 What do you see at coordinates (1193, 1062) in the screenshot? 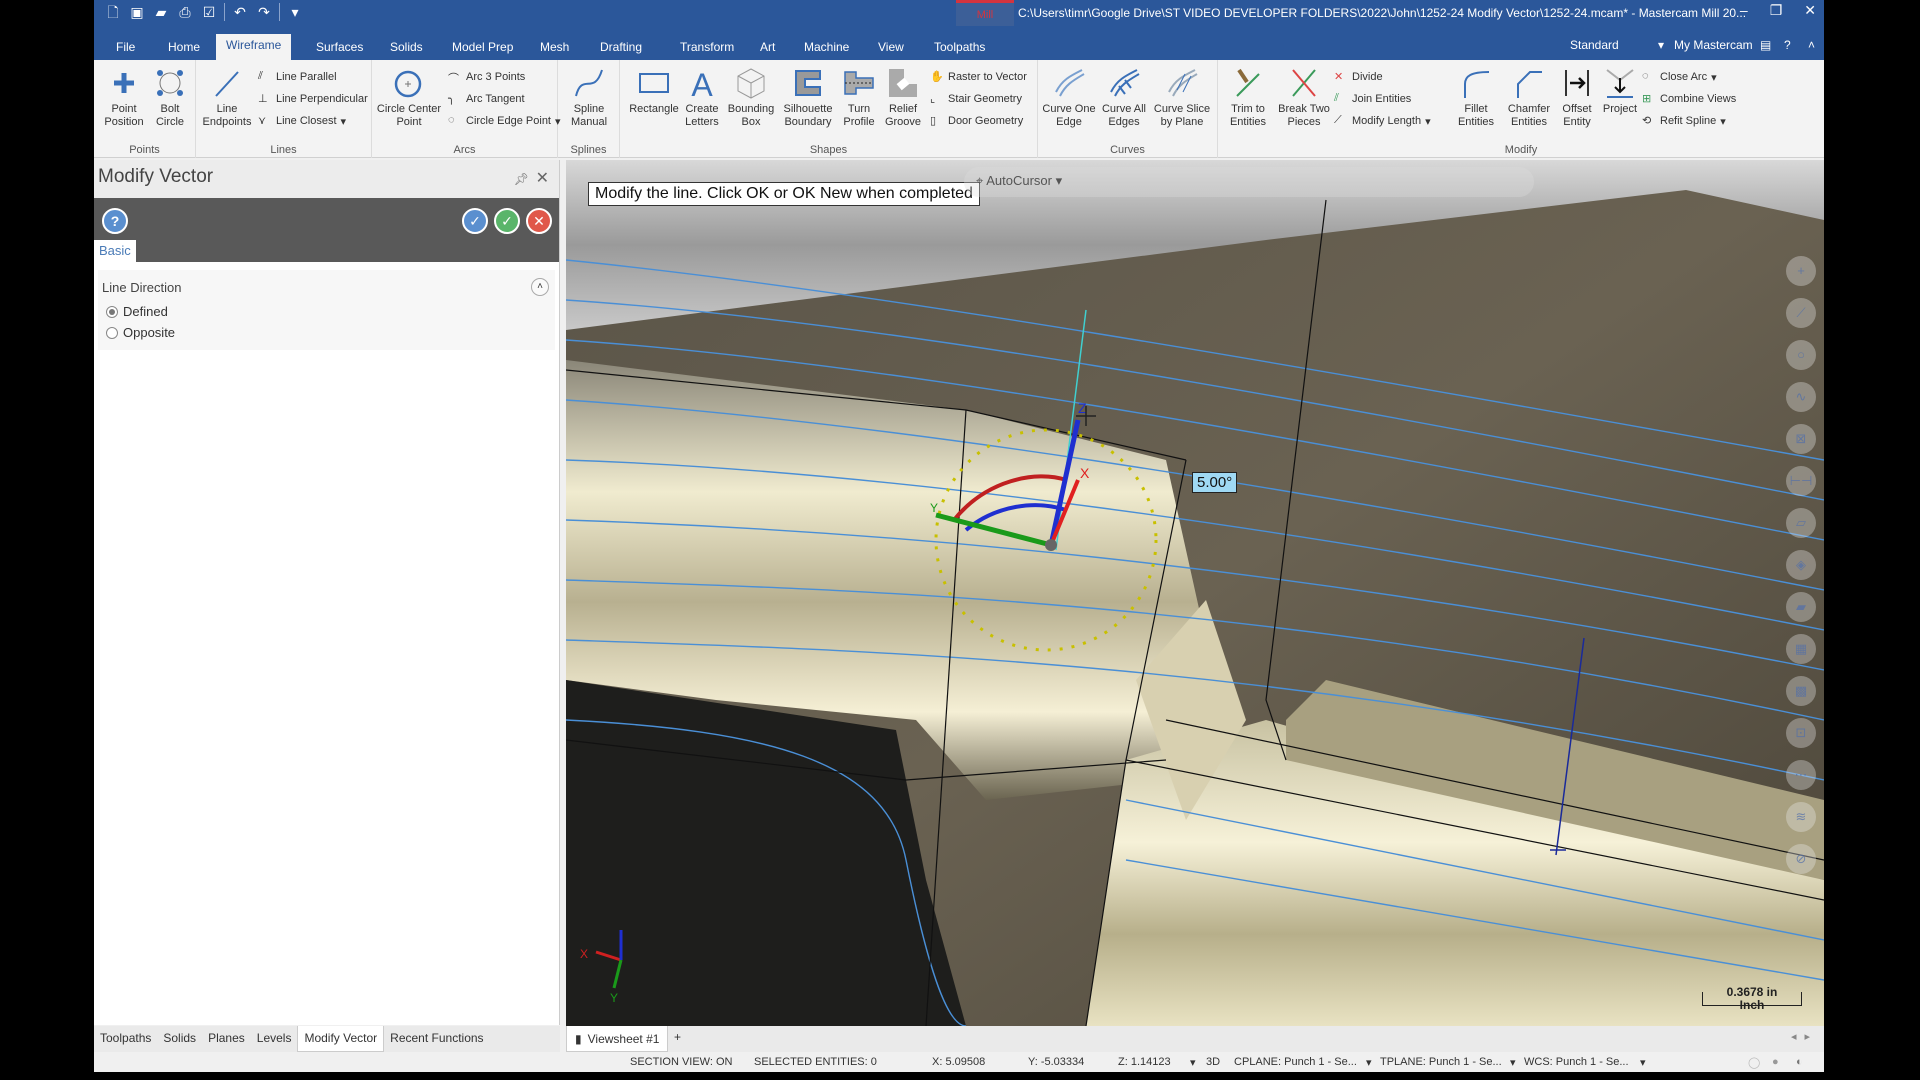
I see `z-dropdown-icon: ▾` at bounding box center [1193, 1062].